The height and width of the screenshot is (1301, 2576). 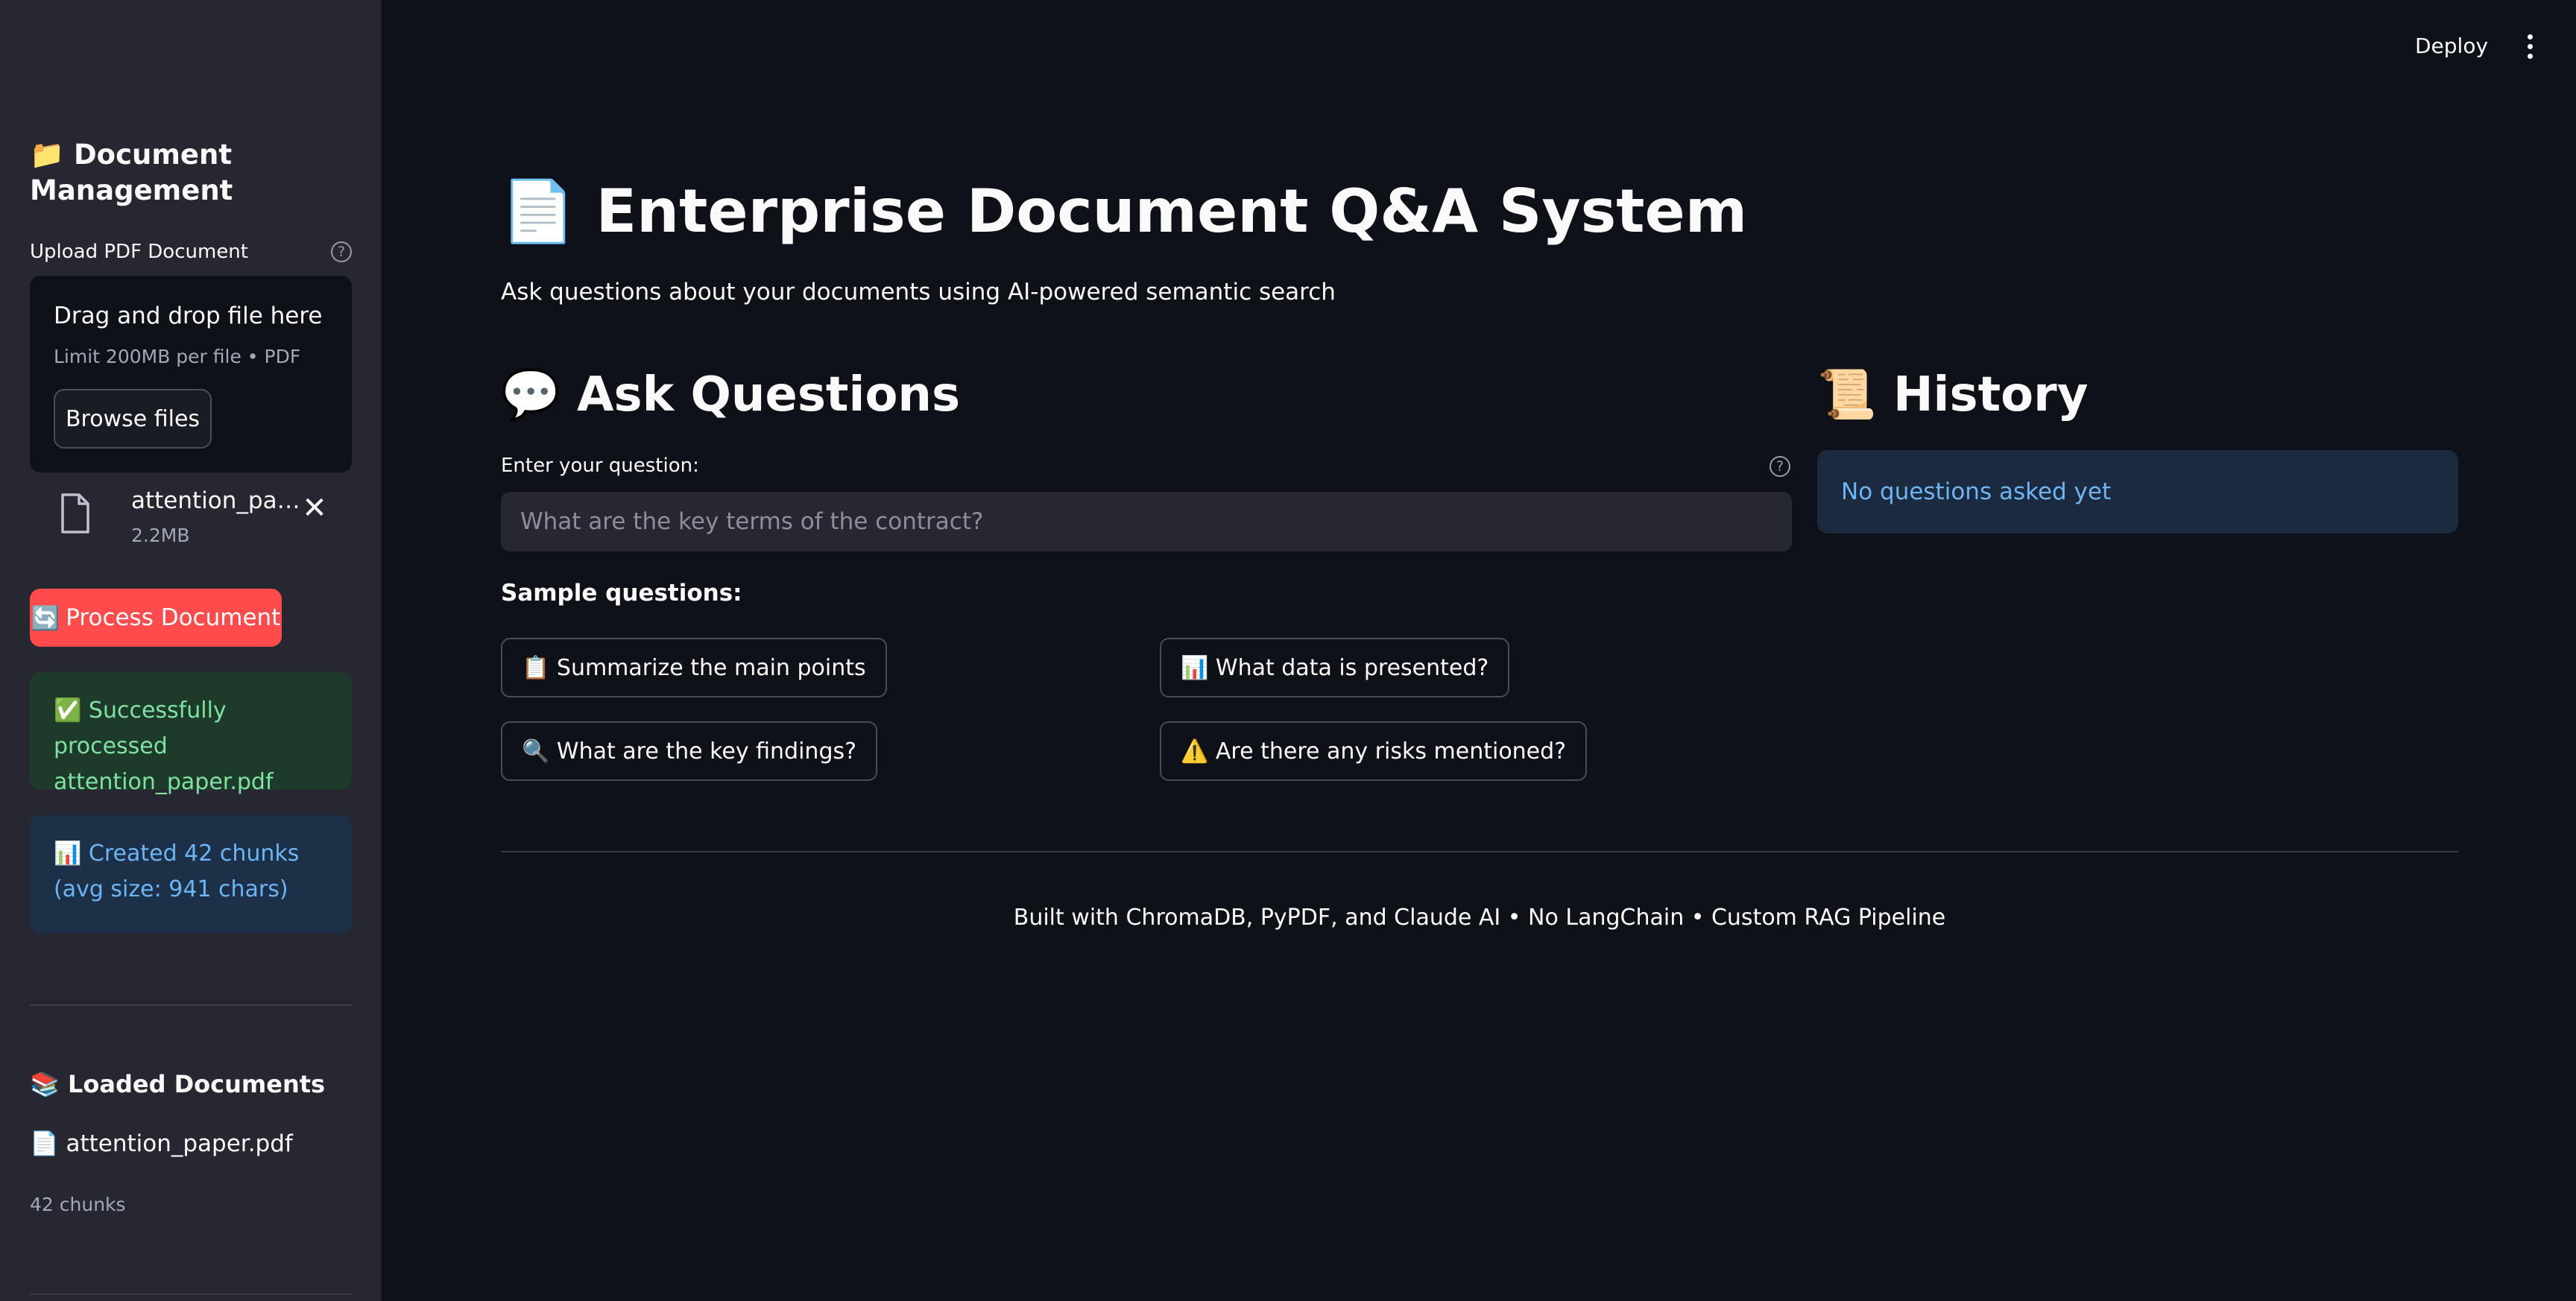 I want to click on scroll-icon: 📜, so click(x=1847, y=394).